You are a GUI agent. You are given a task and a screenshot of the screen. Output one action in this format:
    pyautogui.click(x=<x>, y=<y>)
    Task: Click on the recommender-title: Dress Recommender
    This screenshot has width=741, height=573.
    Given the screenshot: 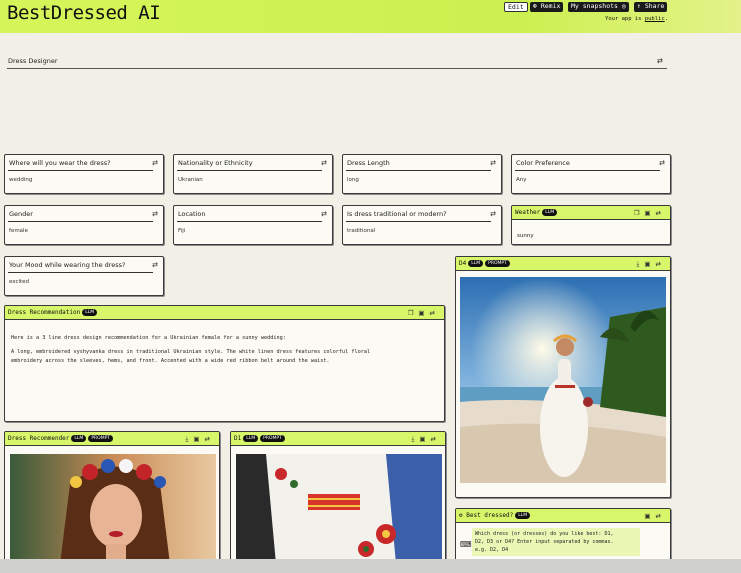 What is the action you would take?
    pyautogui.click(x=39, y=438)
    